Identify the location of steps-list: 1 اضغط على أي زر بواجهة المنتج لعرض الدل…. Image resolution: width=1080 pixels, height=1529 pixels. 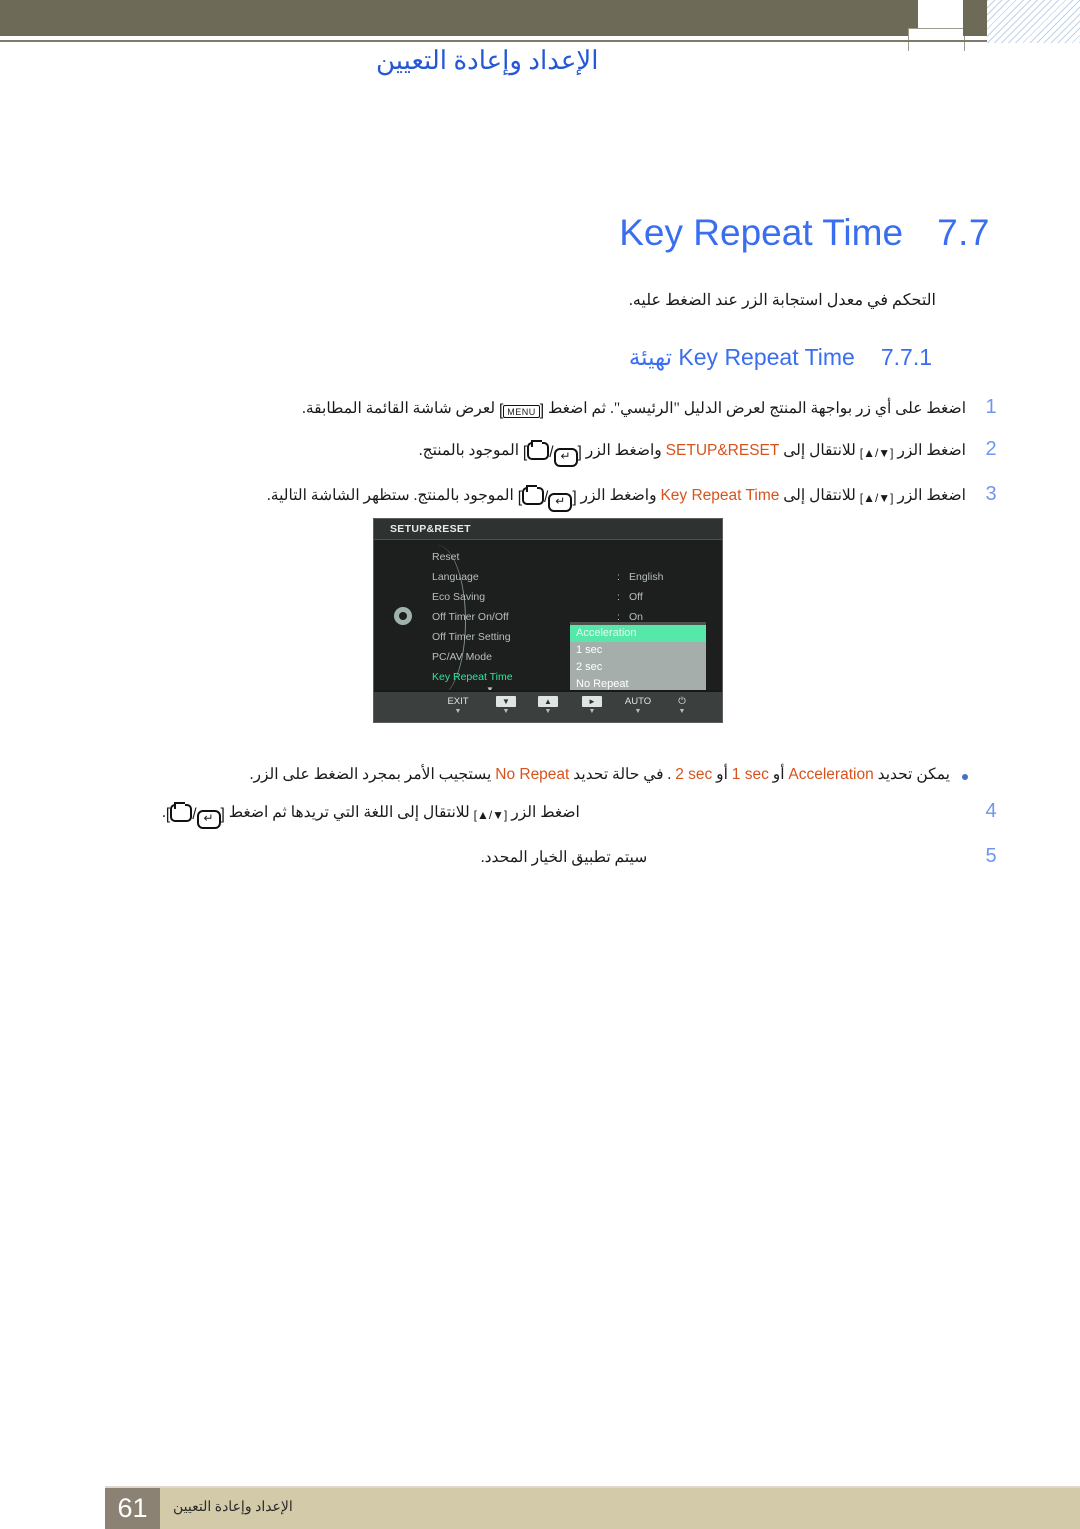
(582, 462).